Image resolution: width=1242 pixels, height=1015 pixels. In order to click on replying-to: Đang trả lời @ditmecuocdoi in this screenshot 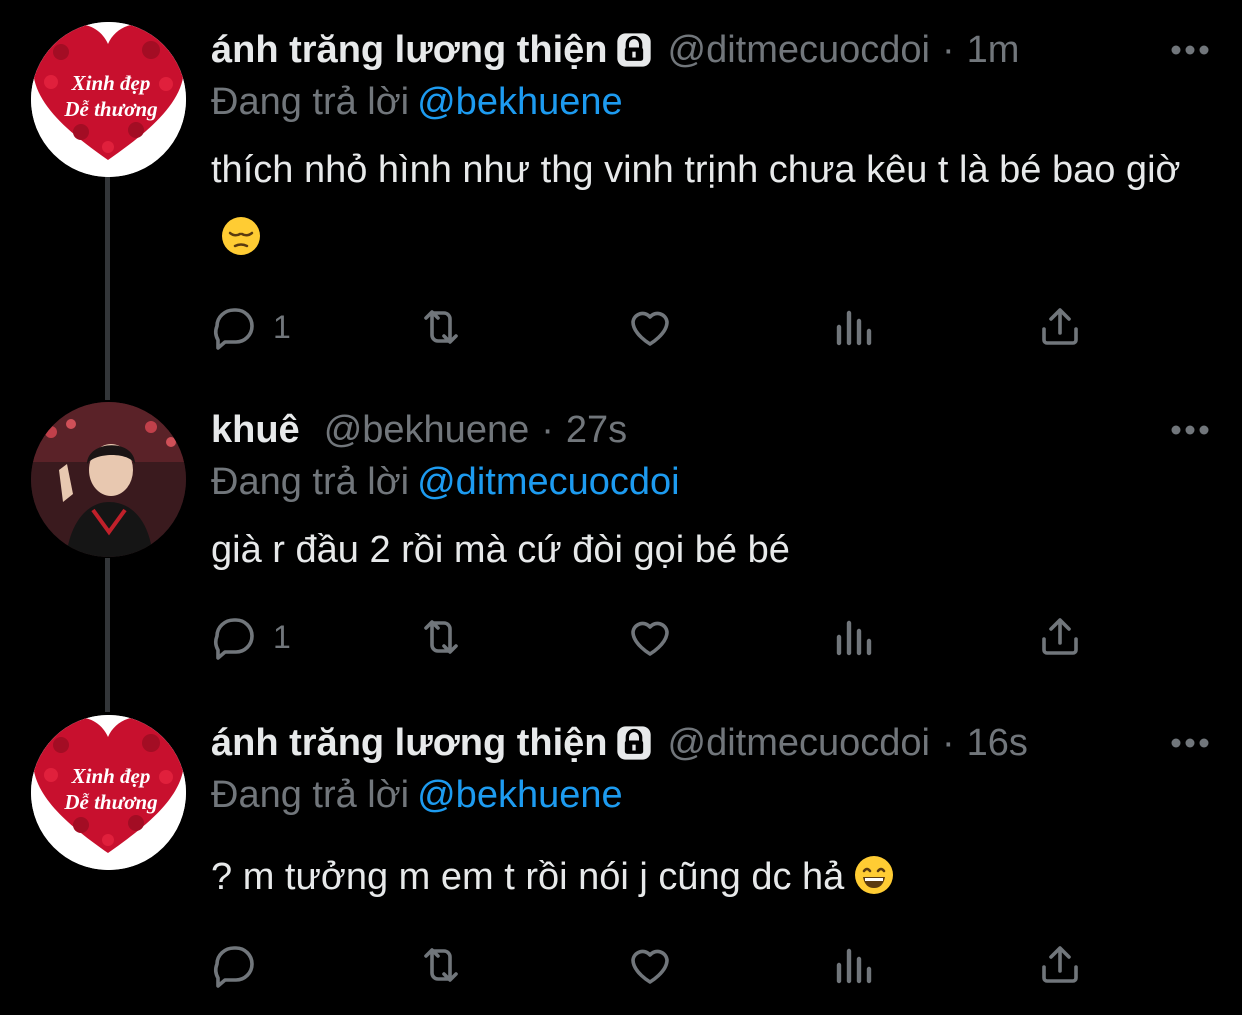, I will do `click(445, 482)`.